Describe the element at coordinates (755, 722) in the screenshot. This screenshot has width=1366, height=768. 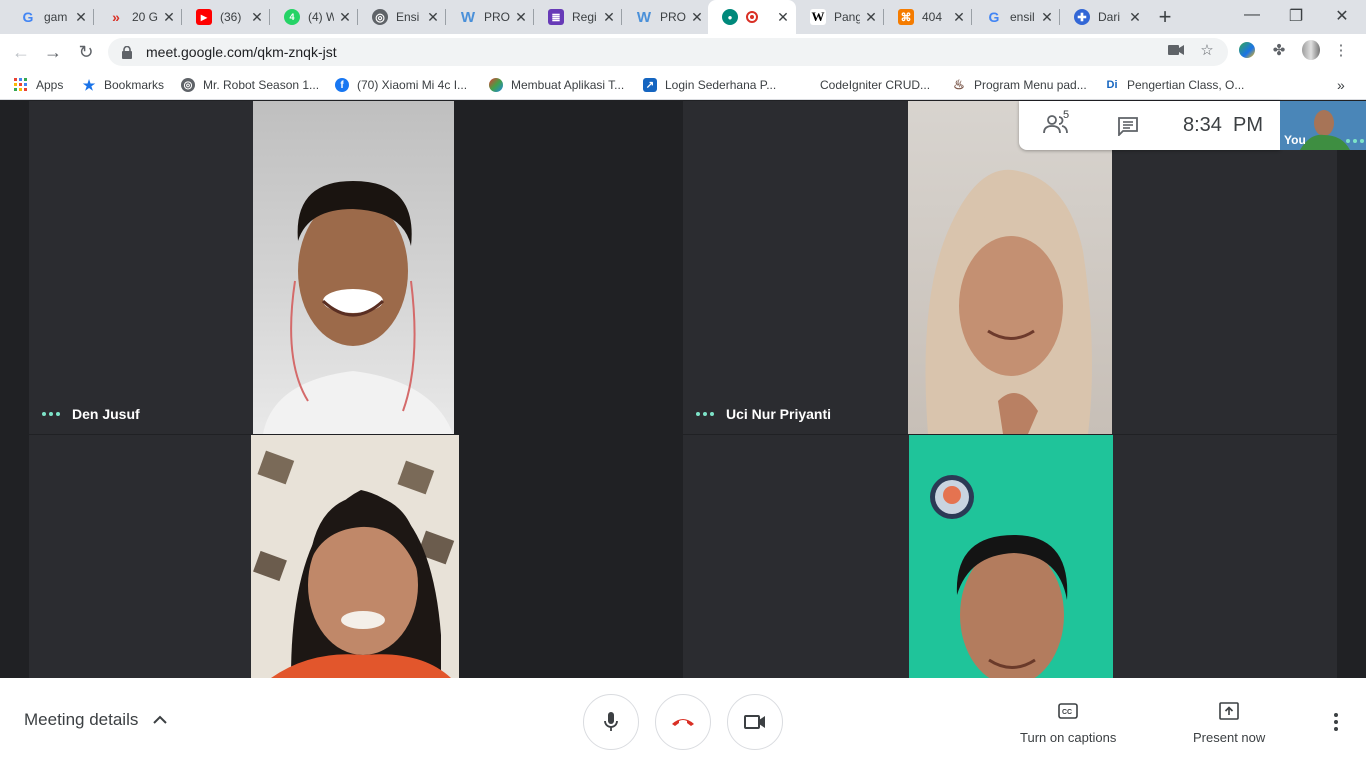
I see `camera-button` at that location.